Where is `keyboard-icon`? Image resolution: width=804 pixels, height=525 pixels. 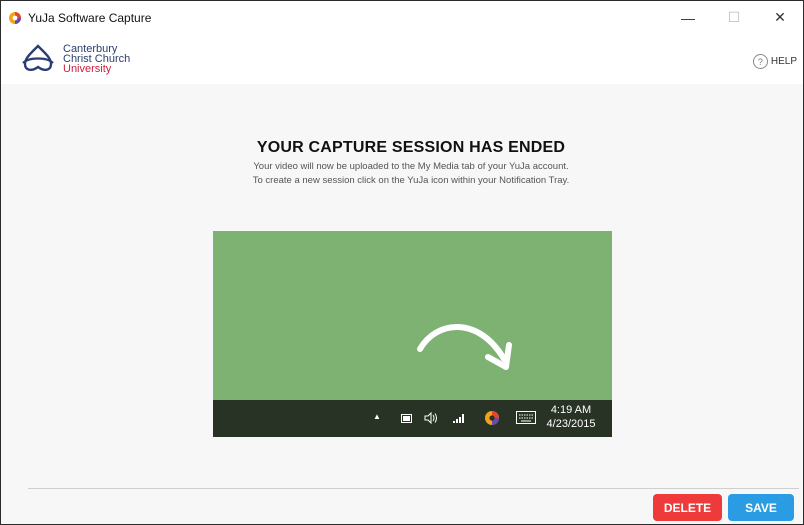
keyboard-icon is located at coordinates (526, 417).